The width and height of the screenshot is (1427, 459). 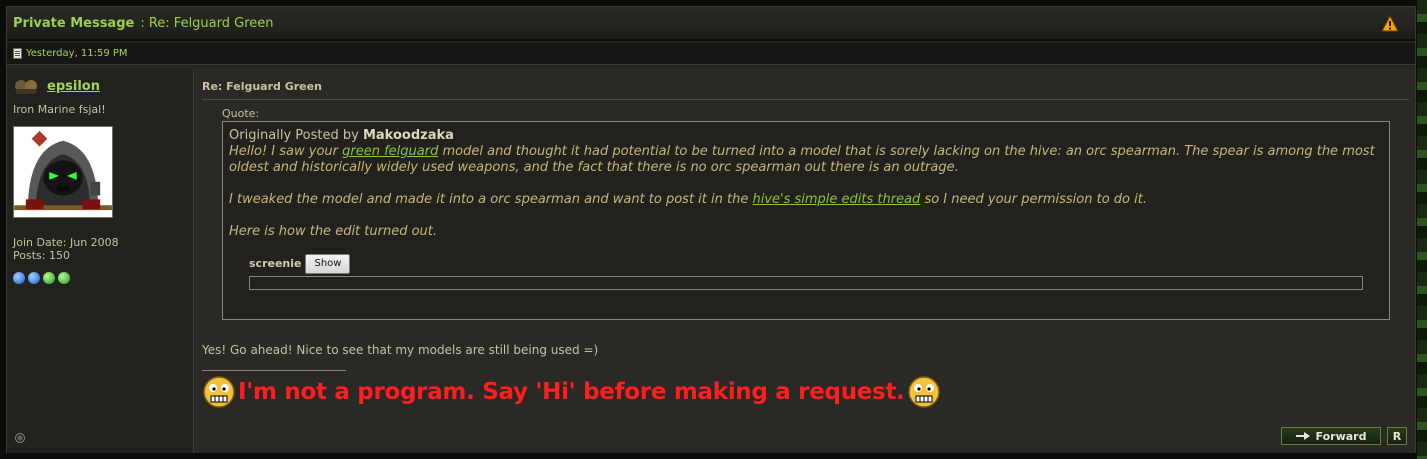 I want to click on spoiler: screenie Show, so click(x=816, y=272).